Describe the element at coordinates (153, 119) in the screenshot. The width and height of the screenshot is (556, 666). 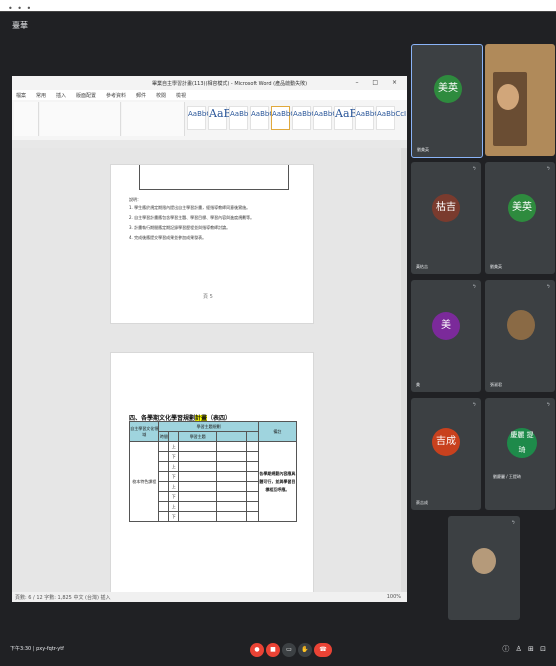
I see `paragraph-group` at that location.